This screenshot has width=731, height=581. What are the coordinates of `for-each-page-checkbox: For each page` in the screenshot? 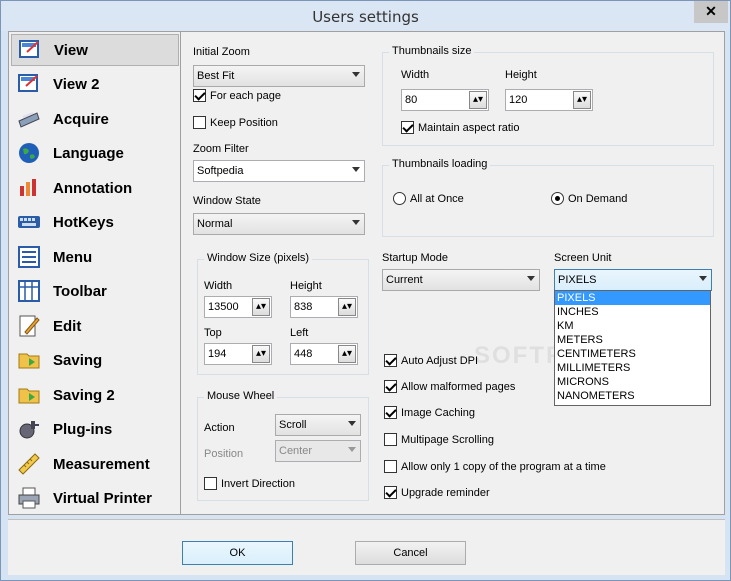 It's located at (237, 95).